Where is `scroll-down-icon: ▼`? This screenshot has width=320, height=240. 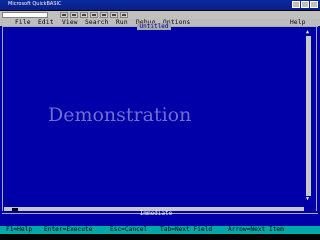
scroll-down-icon: ▼ is located at coordinates (307, 199).